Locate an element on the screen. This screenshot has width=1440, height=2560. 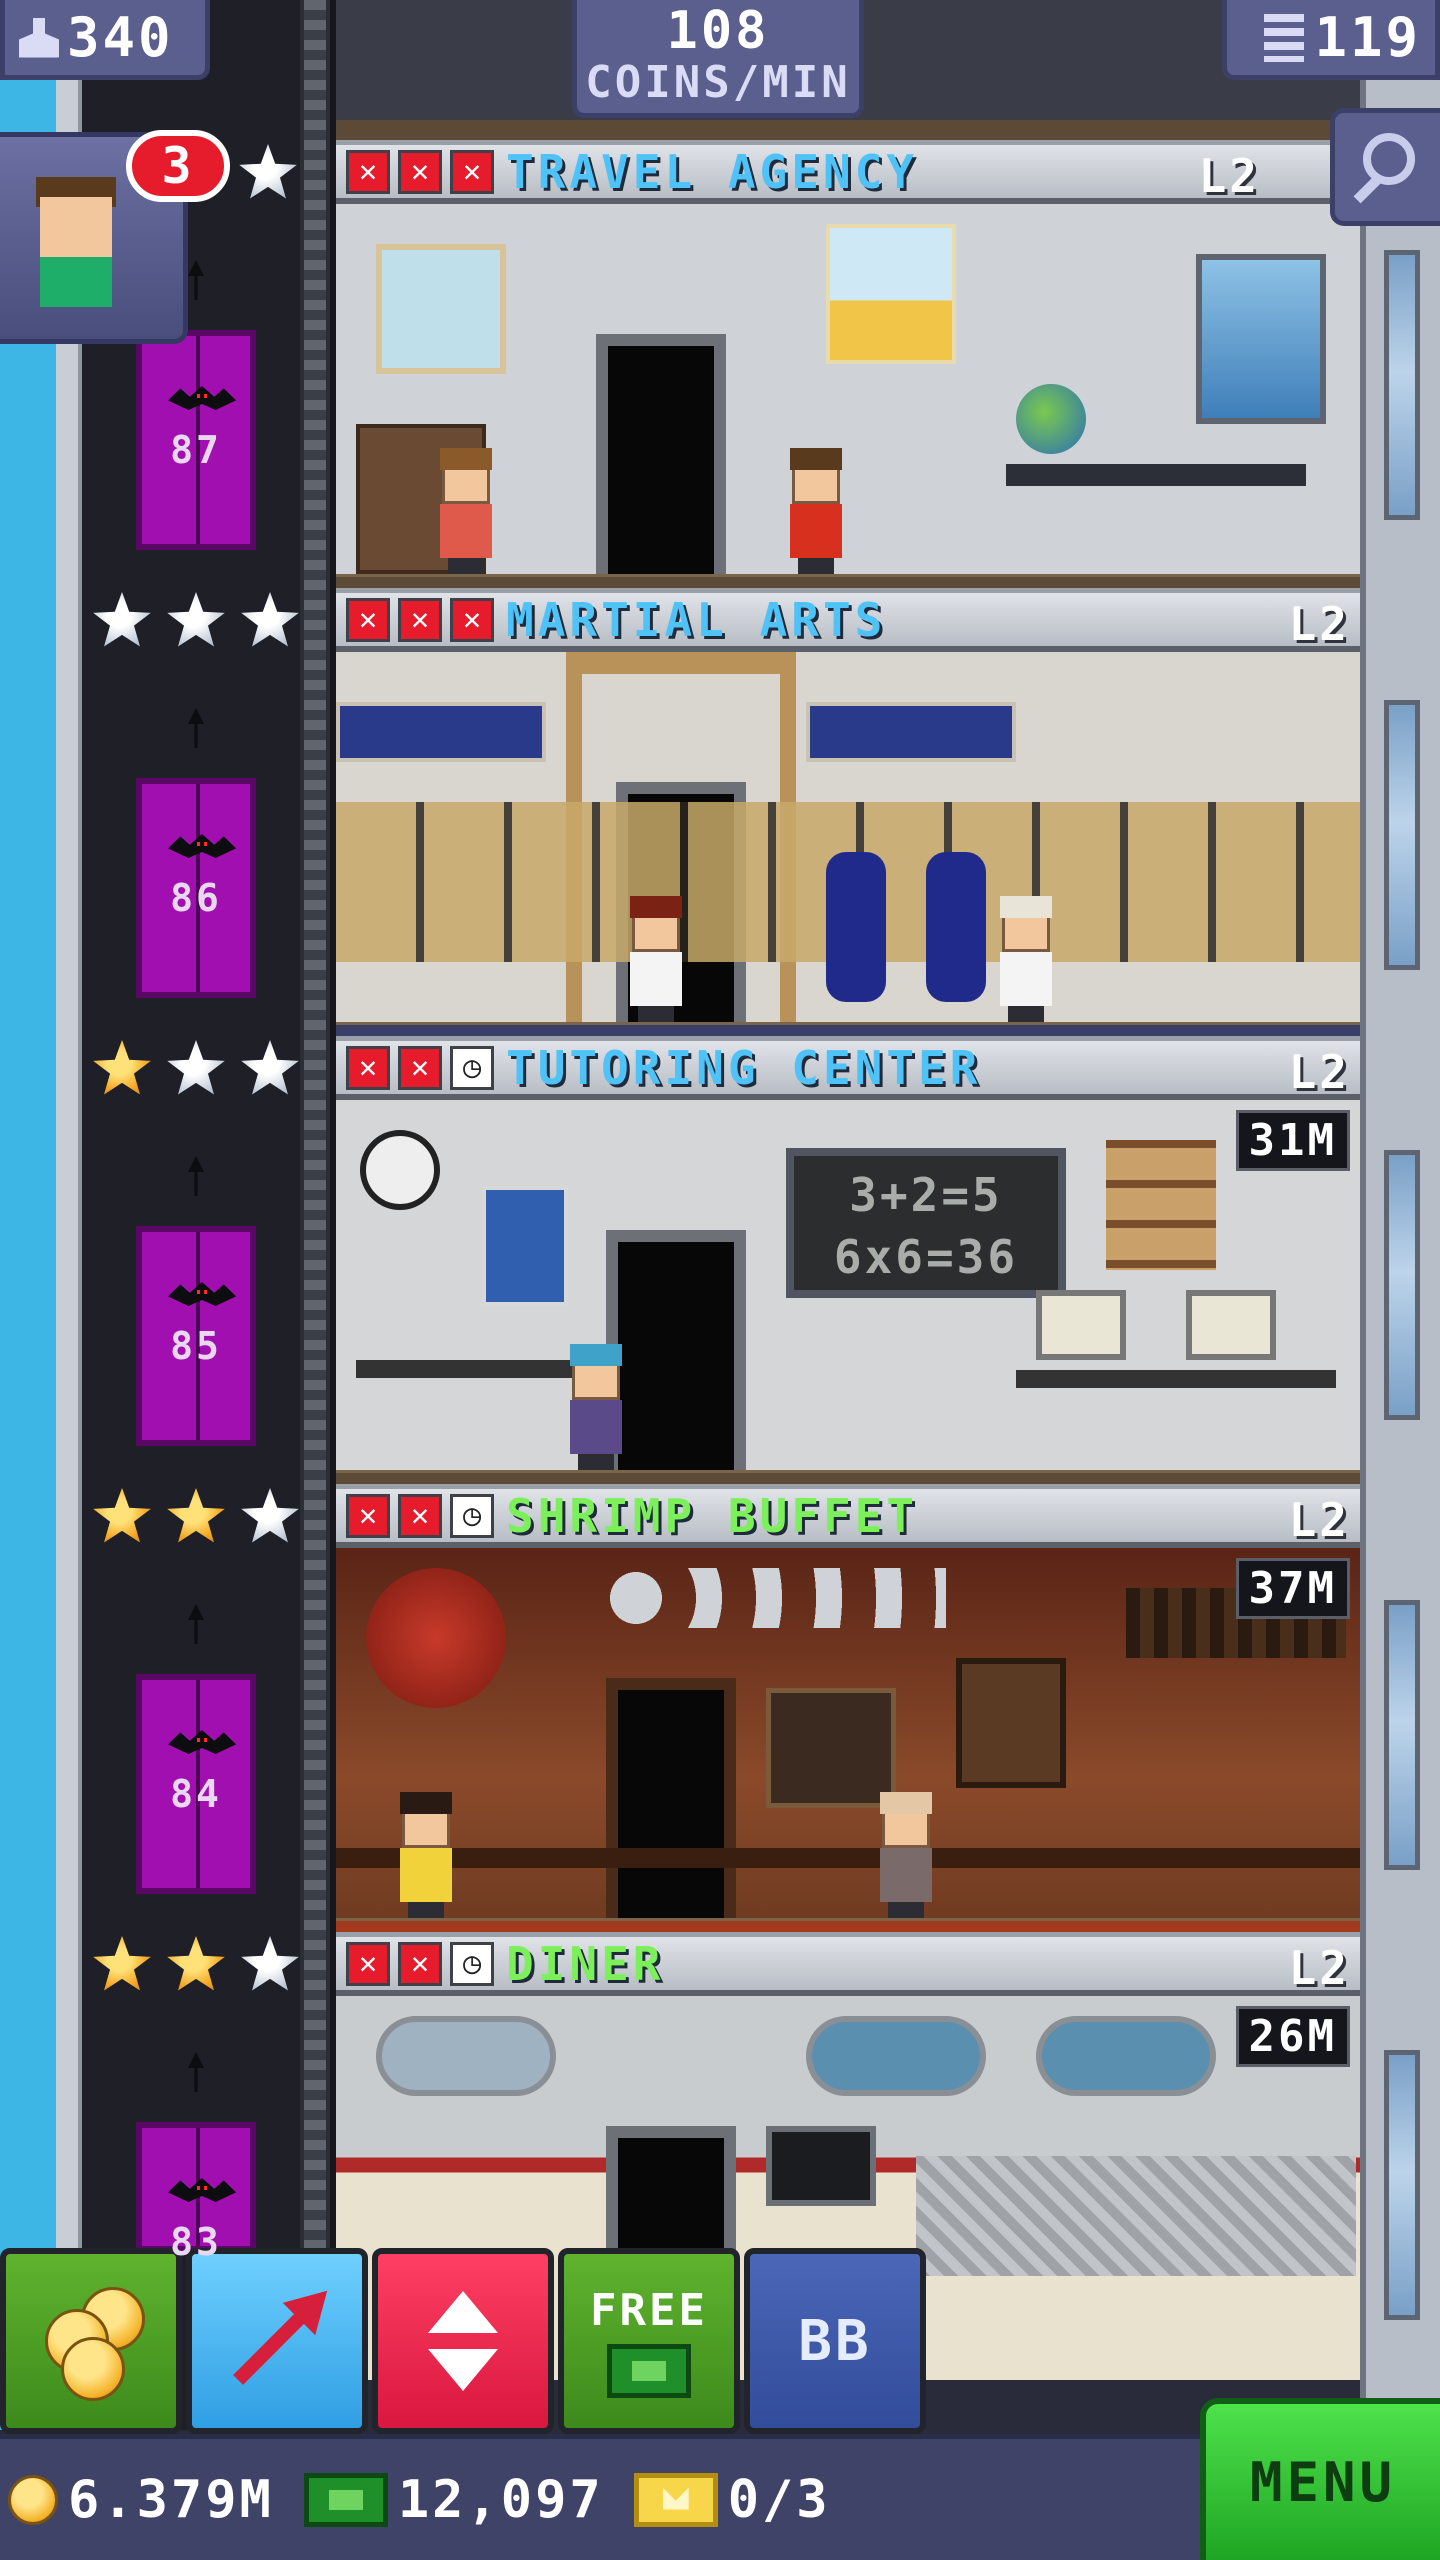
restock-timer: 37M is located at coordinates (1292, 1588).